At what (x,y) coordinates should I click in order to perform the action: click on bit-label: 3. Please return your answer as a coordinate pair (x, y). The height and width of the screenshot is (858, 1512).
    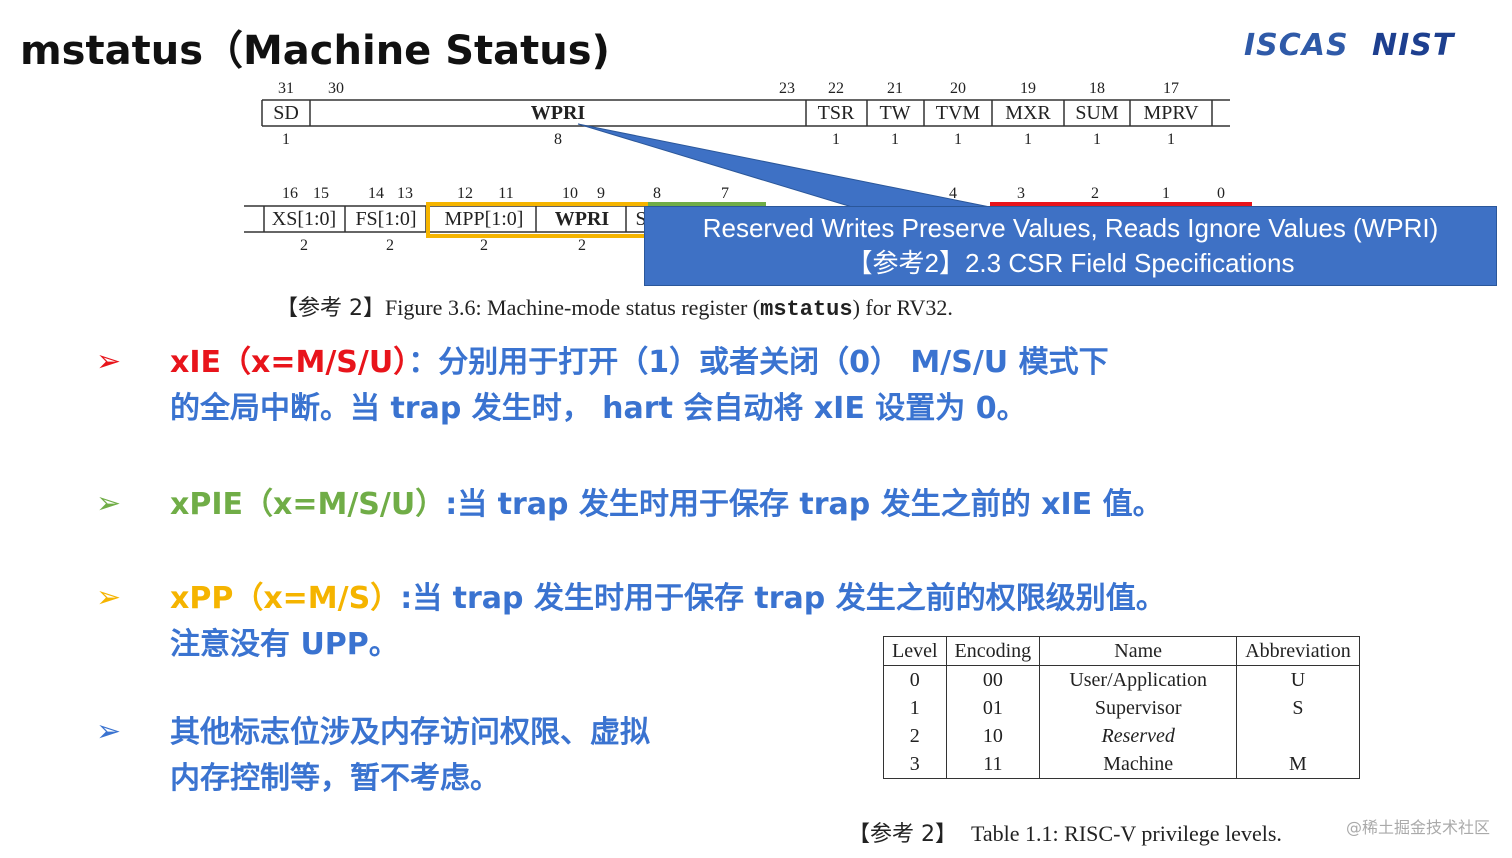
    Looking at the image, I should click on (1021, 193).